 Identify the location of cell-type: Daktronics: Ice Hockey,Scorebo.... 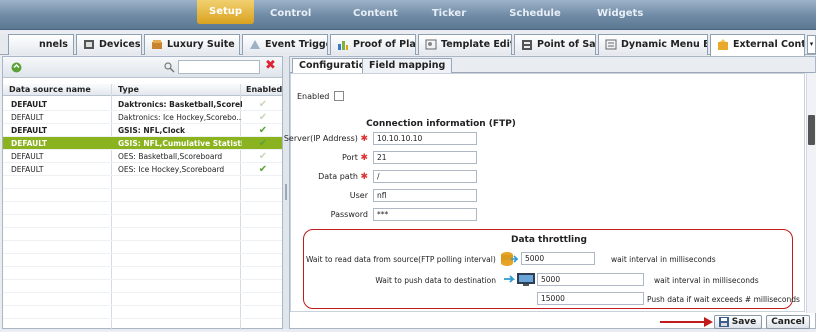
(180, 117).